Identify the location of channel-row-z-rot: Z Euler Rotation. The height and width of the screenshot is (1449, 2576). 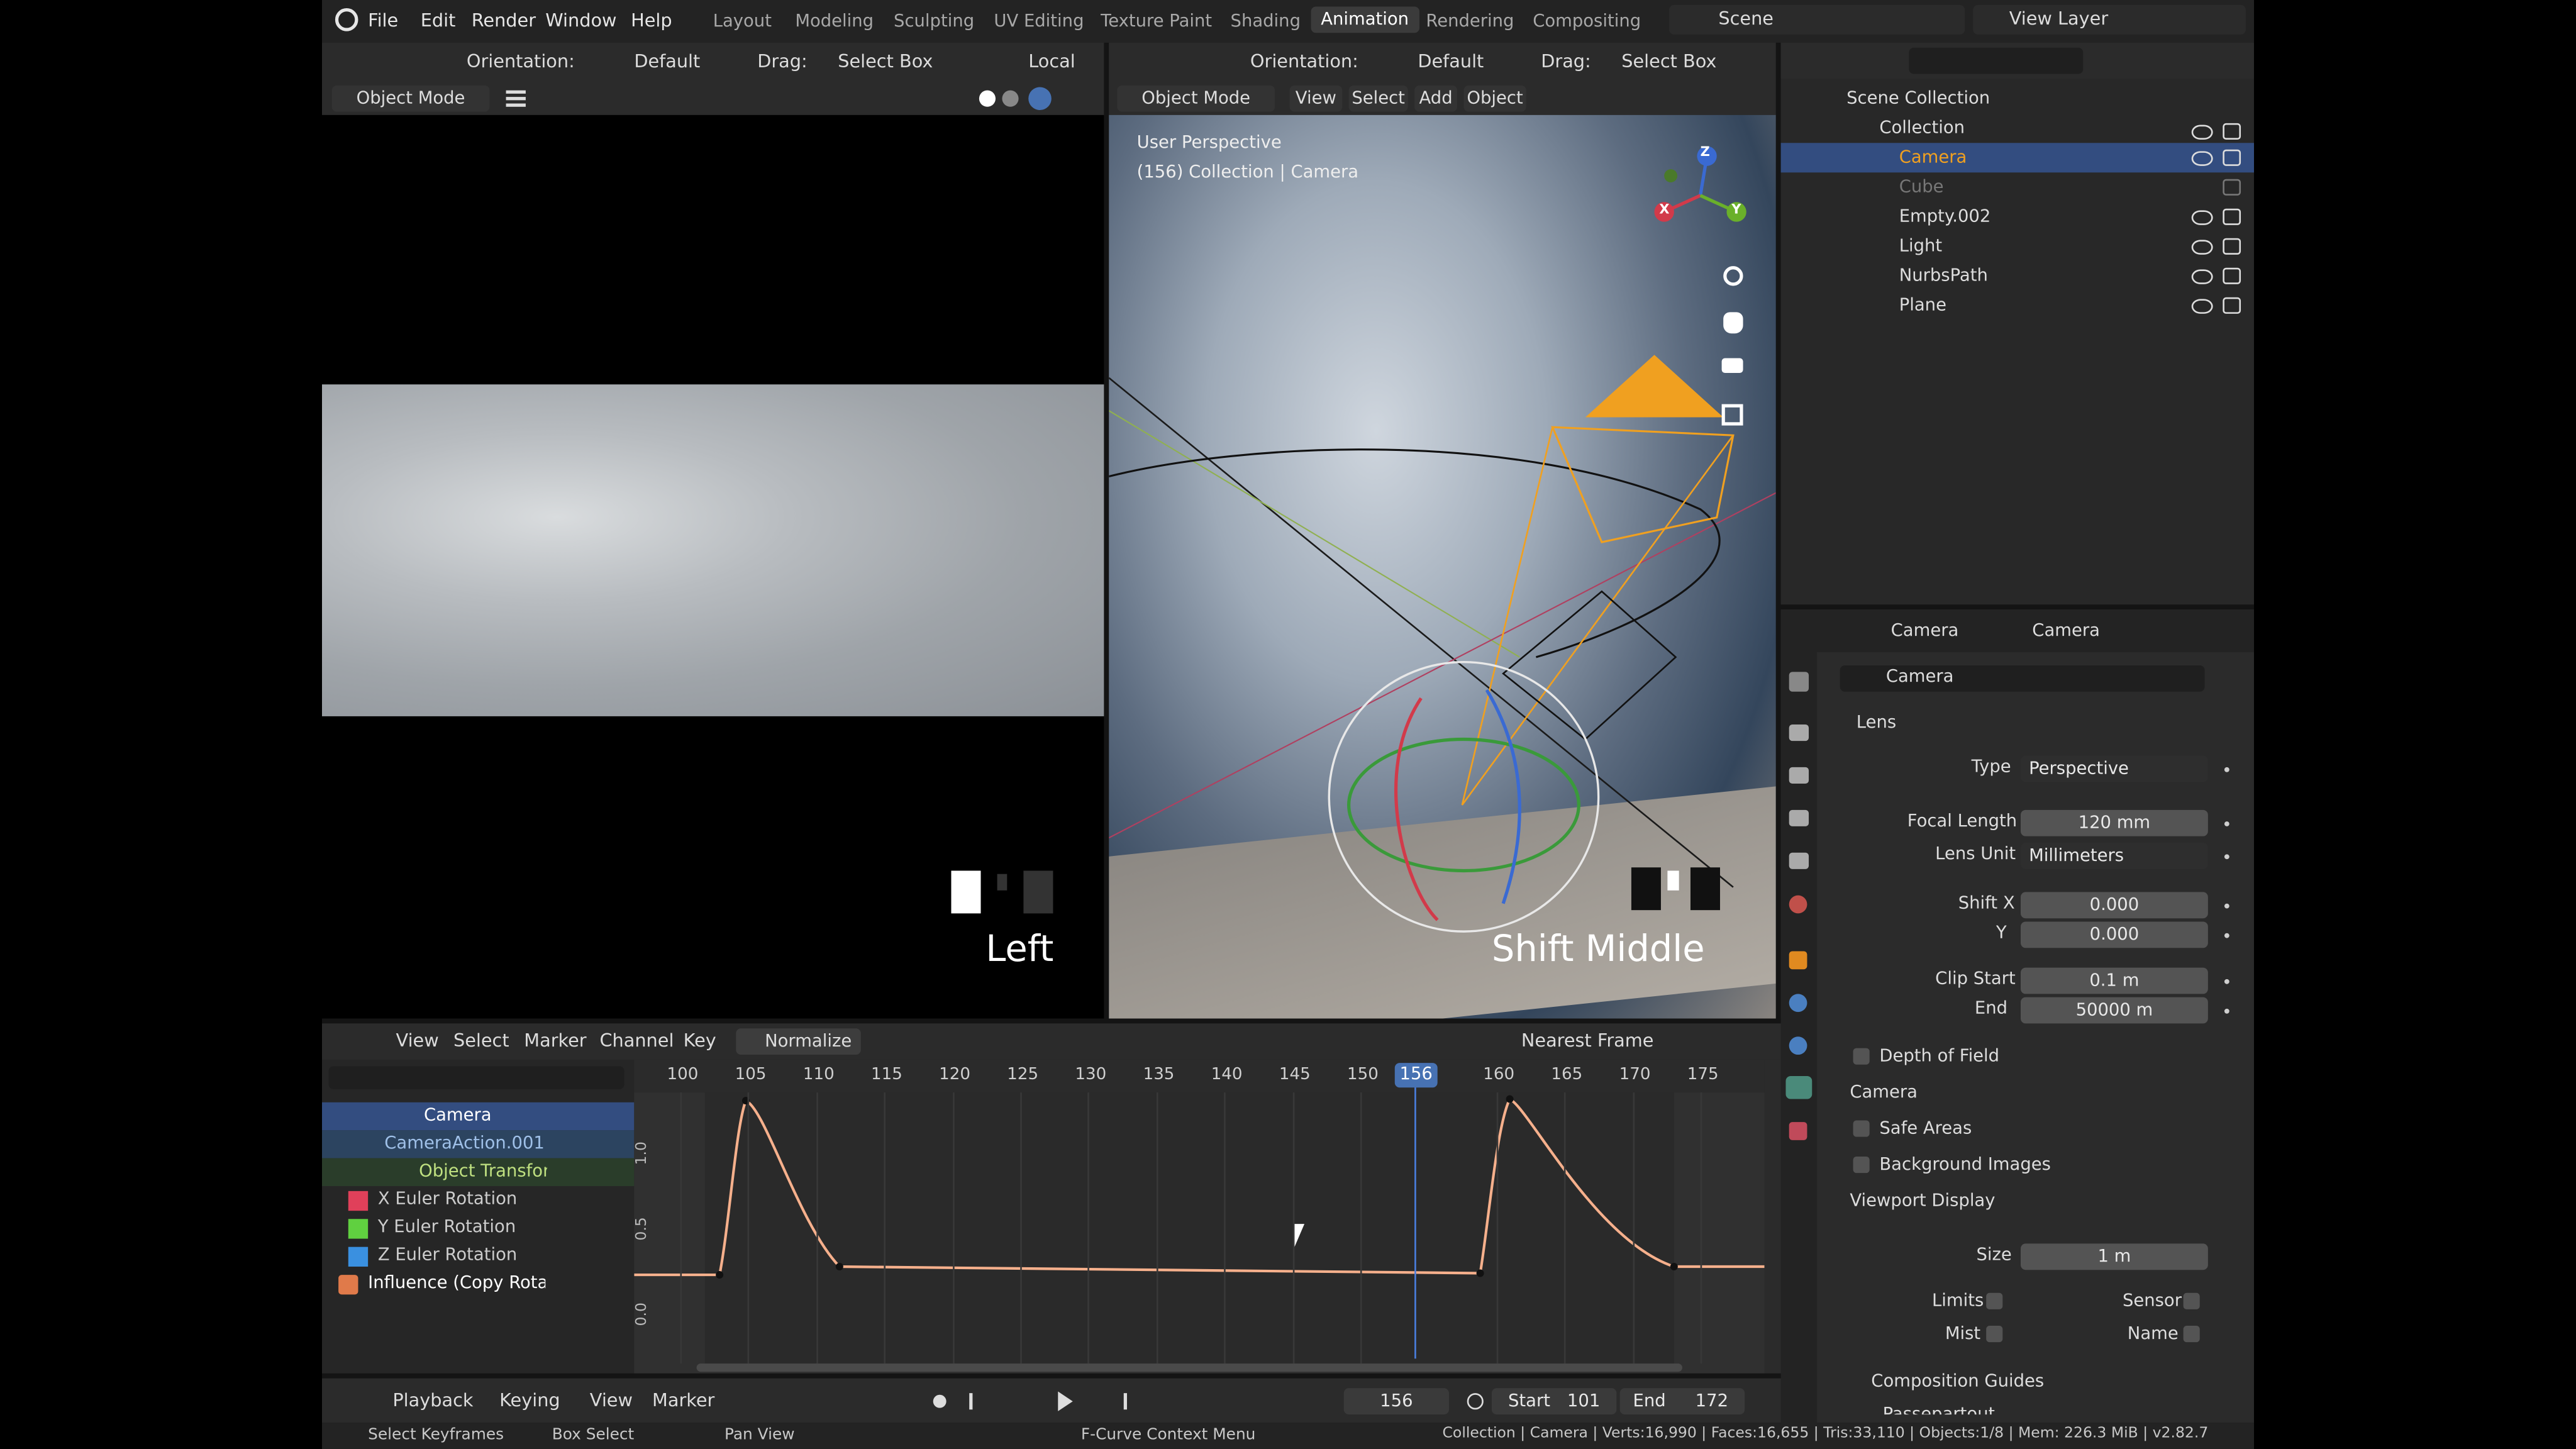
(478, 1256).